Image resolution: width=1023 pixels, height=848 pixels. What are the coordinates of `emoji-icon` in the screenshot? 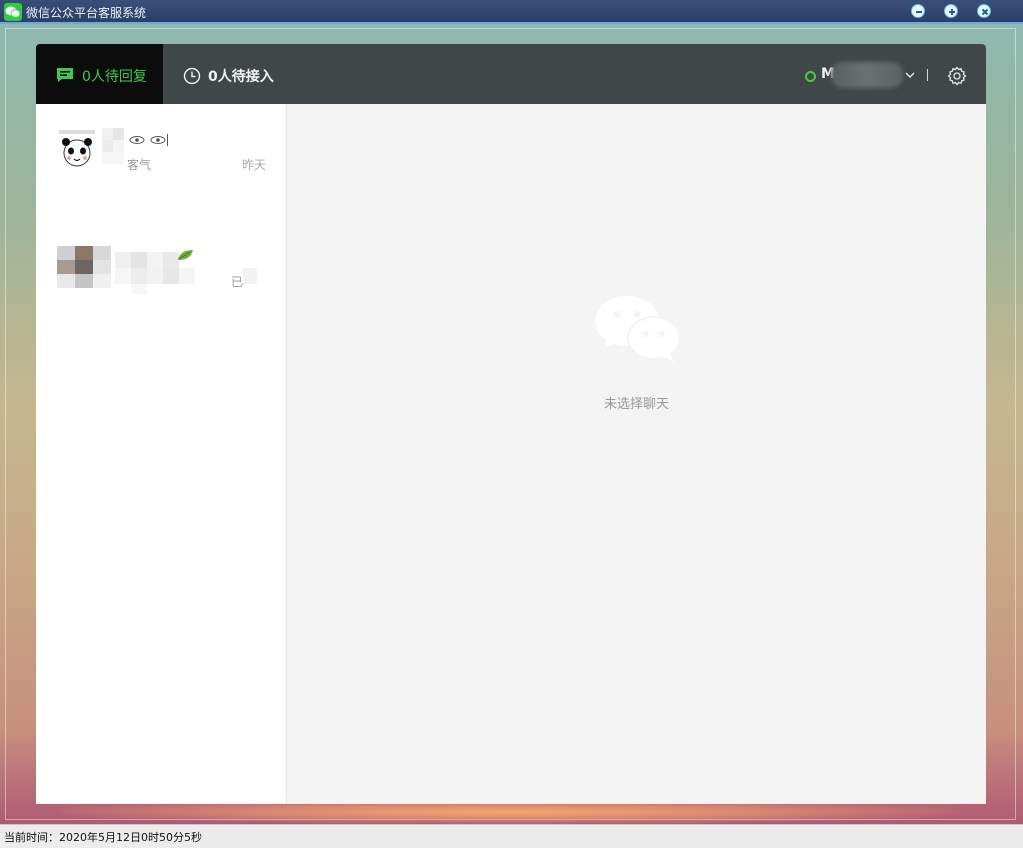 It's located at (148, 140).